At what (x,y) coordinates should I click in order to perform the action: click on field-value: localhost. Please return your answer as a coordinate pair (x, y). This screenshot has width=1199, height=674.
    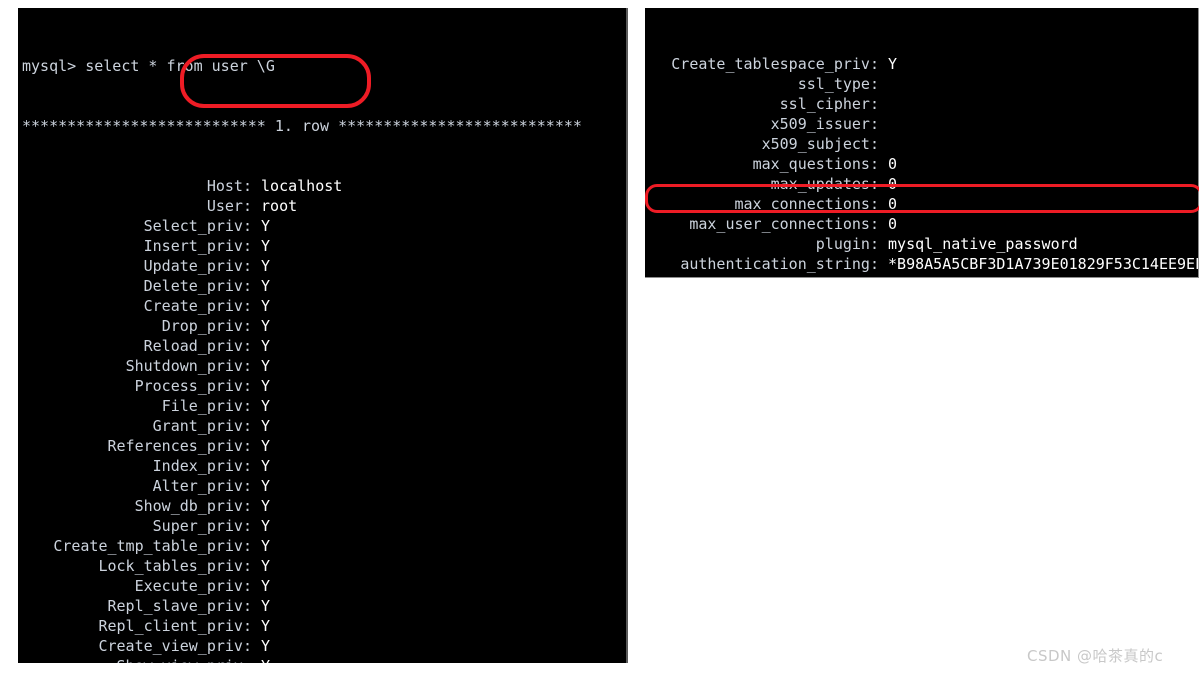
    Looking at the image, I should click on (302, 186).